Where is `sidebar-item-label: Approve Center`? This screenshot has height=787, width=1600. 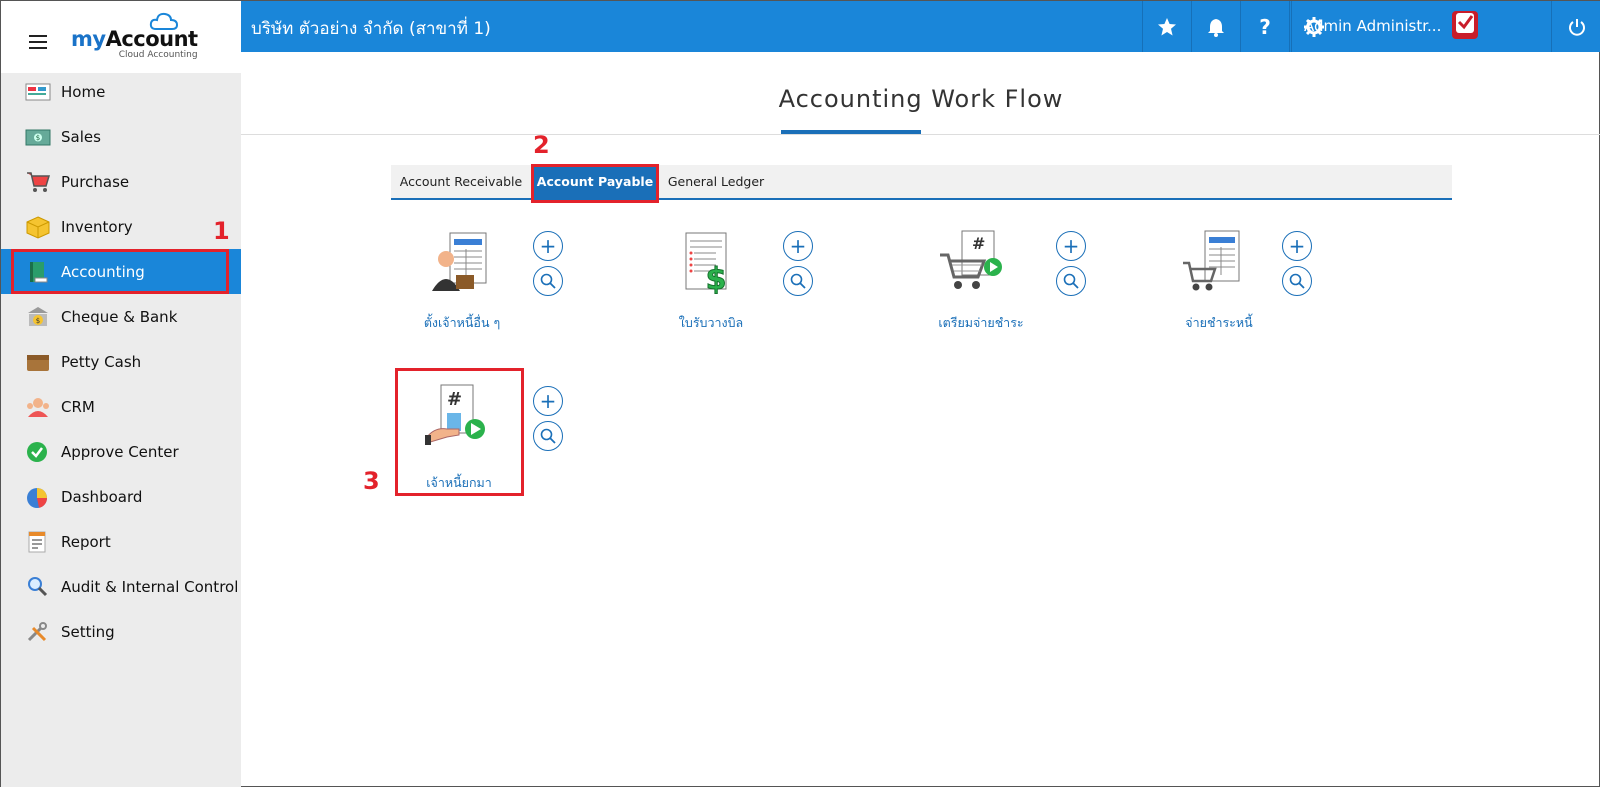 sidebar-item-label: Approve Center is located at coordinates (120, 451).